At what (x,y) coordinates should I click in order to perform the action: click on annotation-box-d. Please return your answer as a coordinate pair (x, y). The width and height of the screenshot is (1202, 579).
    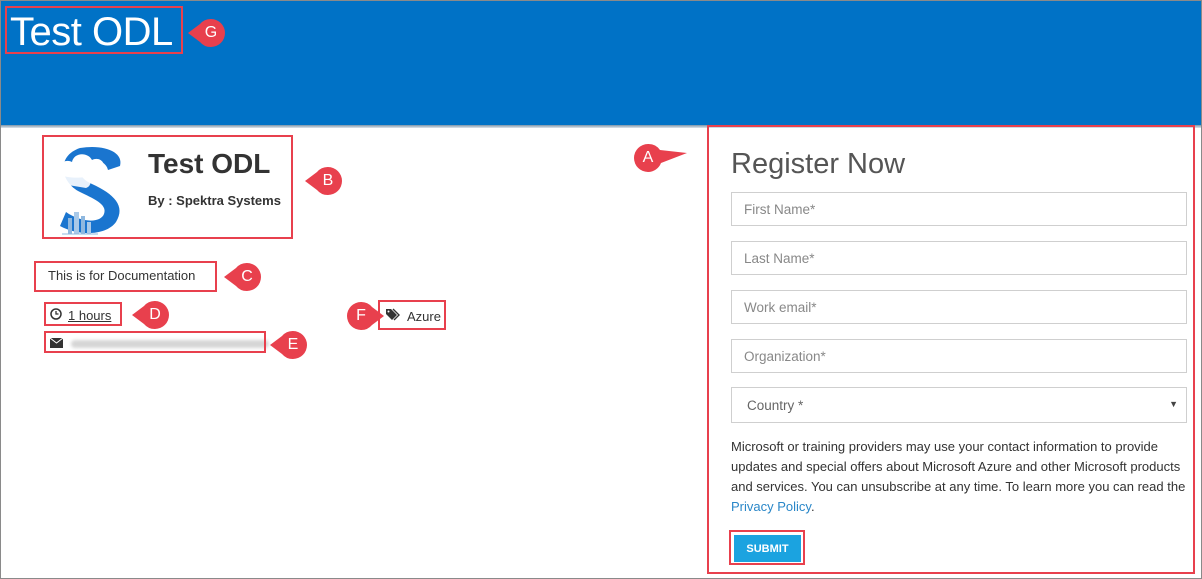
    Looking at the image, I should click on (83, 314).